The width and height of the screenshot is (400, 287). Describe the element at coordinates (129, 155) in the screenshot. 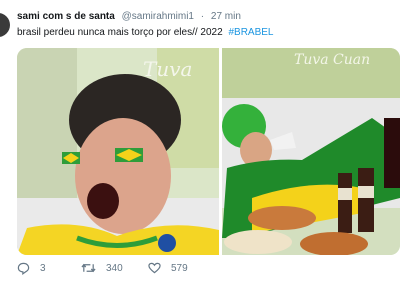

I see `flag-sticker-right` at that location.